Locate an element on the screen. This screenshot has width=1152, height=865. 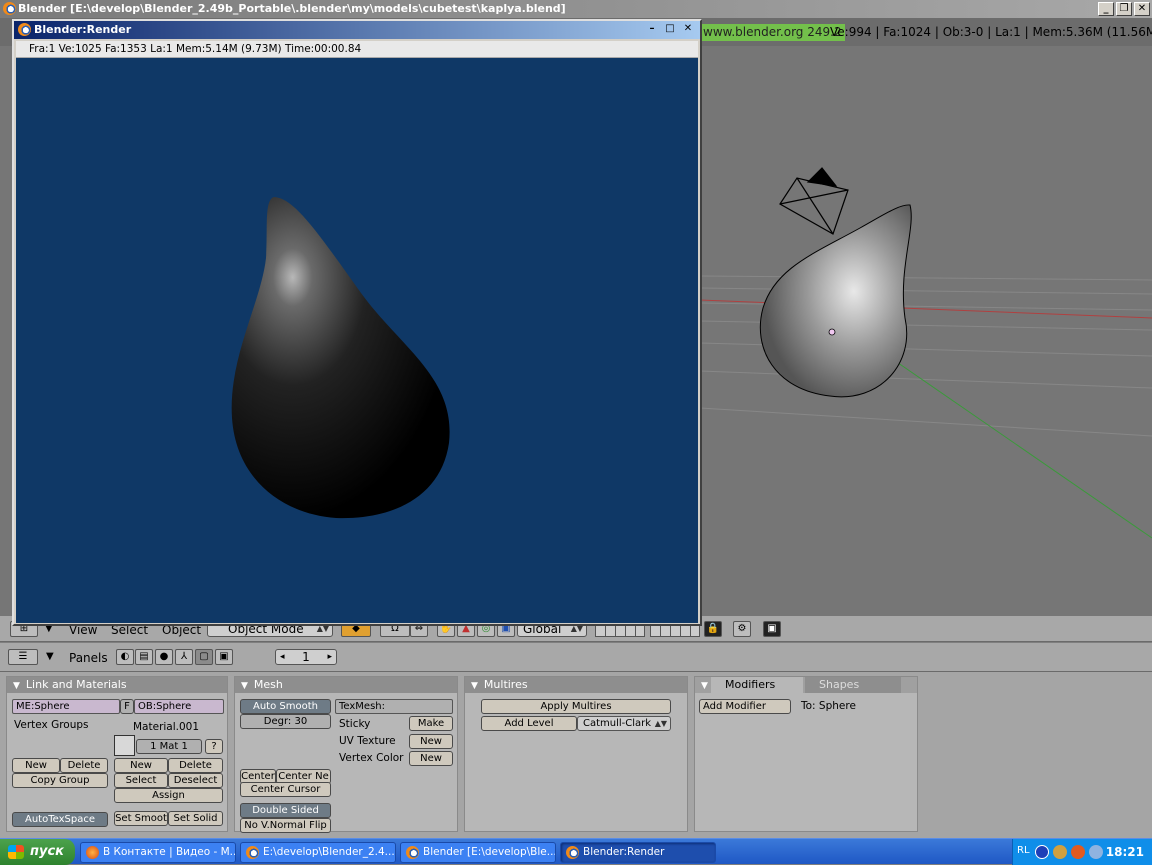
autotexspace-toggle: AutoTexSpace is located at coordinates (60, 819).